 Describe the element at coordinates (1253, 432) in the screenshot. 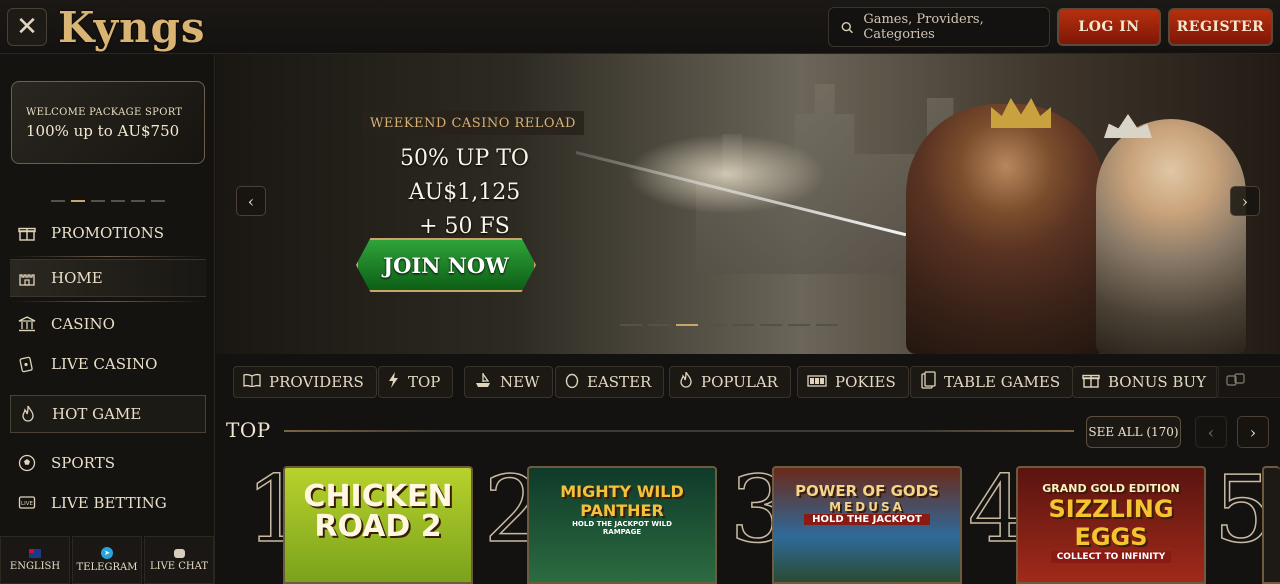

I see `games-next-button: ›` at that location.